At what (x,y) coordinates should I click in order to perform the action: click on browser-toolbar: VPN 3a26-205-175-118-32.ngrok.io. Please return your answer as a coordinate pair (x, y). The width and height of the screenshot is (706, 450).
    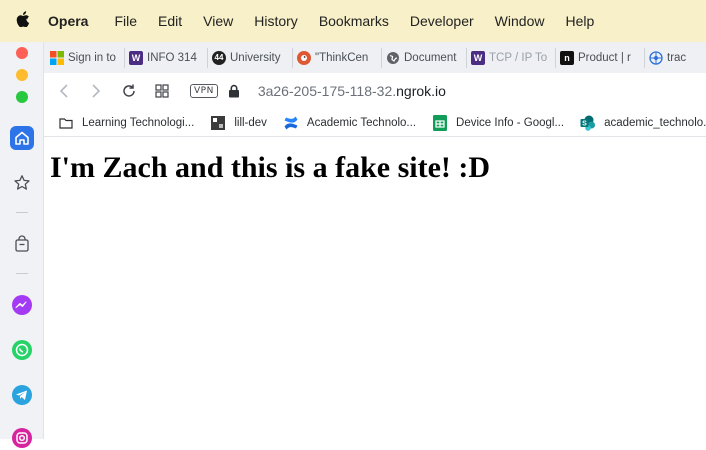
    Looking at the image, I should click on (375, 91).